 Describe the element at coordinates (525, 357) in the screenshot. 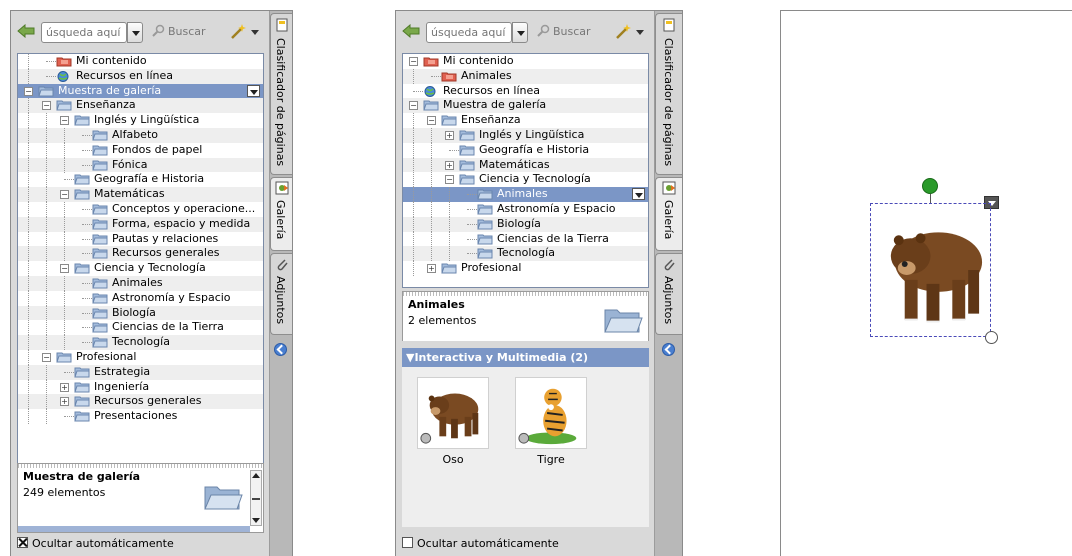

I see `gallery-section-header: ▼Interactiva y Multimedia (2)` at that location.